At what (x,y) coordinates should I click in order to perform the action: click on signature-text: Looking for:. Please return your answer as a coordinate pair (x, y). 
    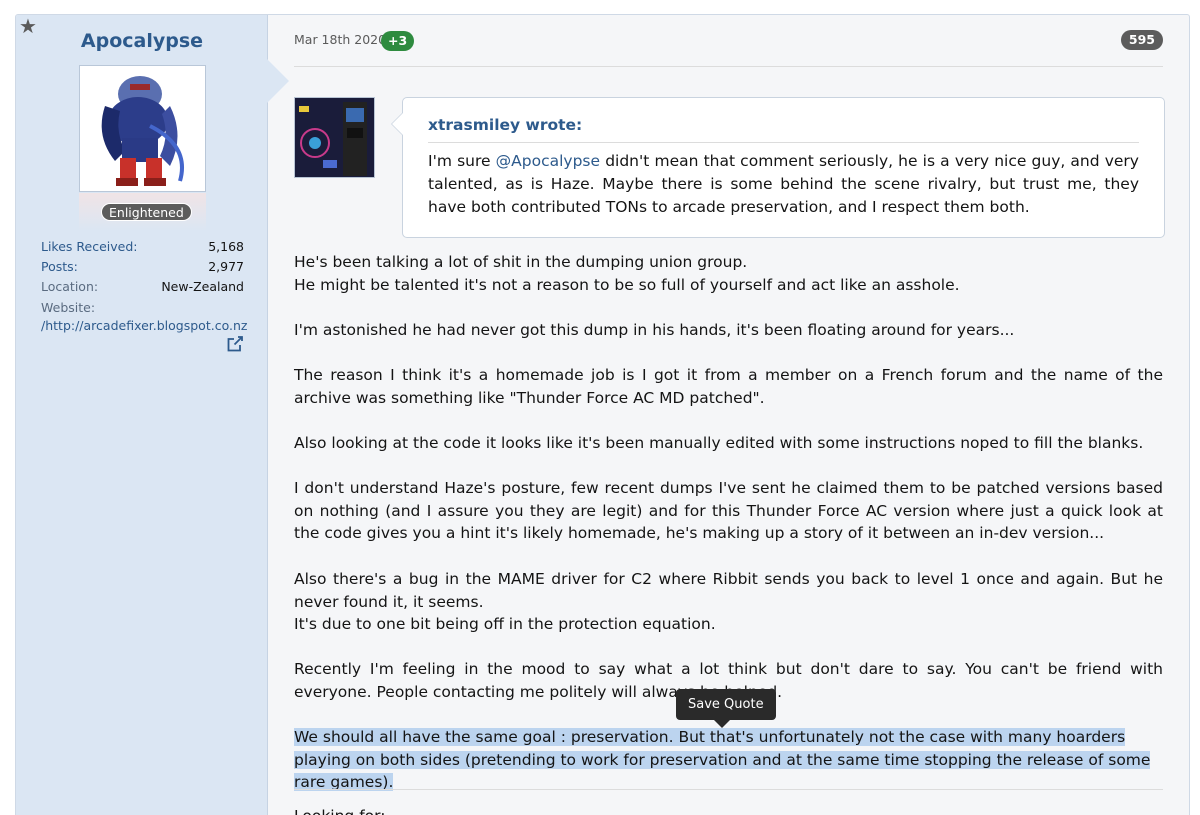
    Looking at the image, I should click on (339, 811).